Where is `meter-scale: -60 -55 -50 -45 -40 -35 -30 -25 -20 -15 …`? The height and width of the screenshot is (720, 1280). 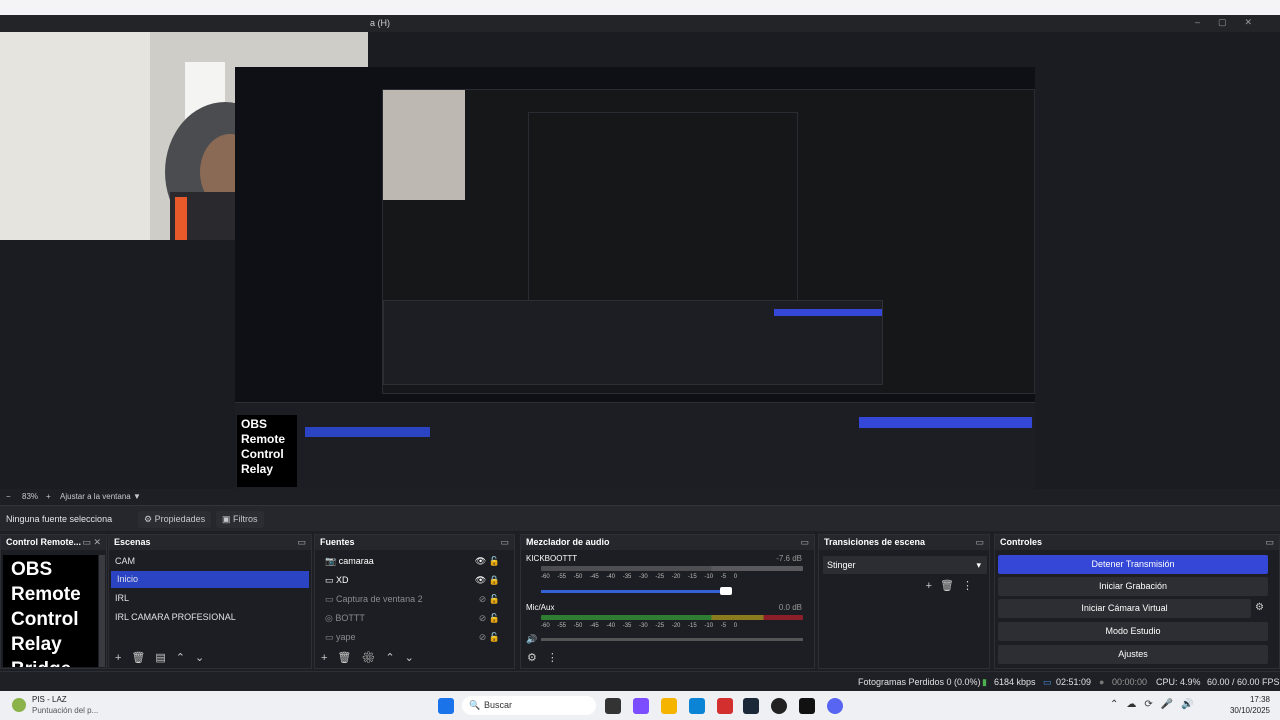 meter-scale: -60 -55 -50 -45 -40 -35 -30 -25 -20 -15 … is located at coordinates (639, 626).